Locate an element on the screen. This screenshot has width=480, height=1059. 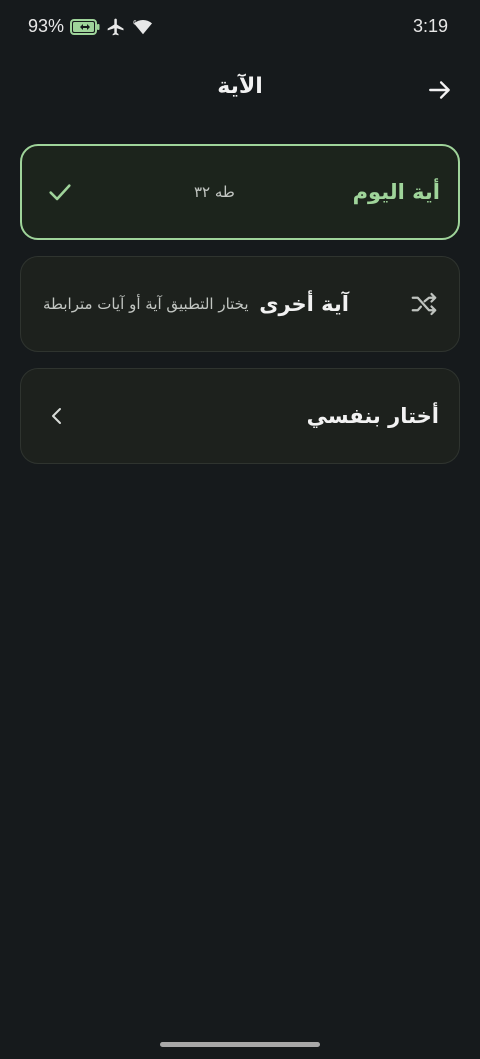
status-icons: 93% 6 is located at coordinates (91, 26).